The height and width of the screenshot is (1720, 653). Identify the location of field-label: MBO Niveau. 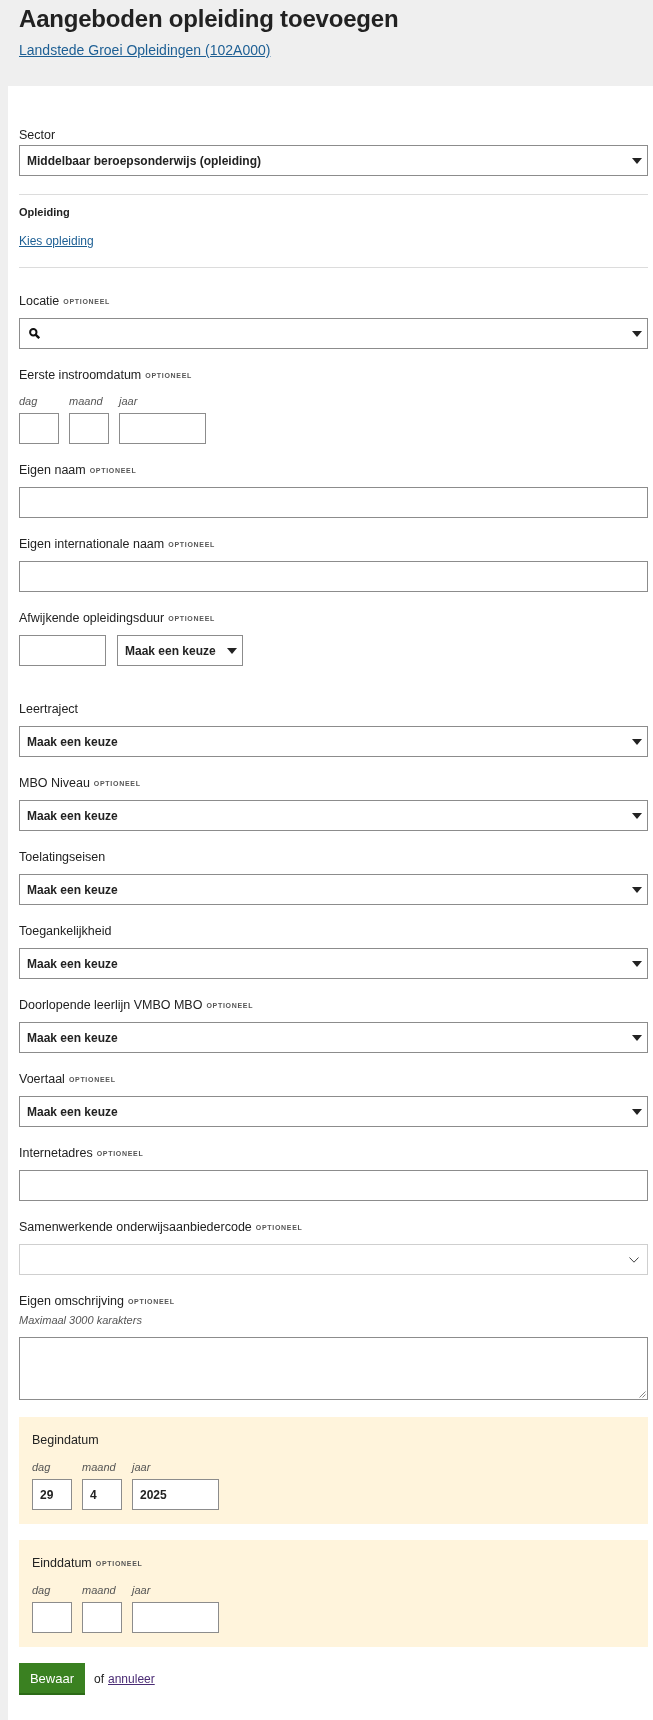
(54, 783).